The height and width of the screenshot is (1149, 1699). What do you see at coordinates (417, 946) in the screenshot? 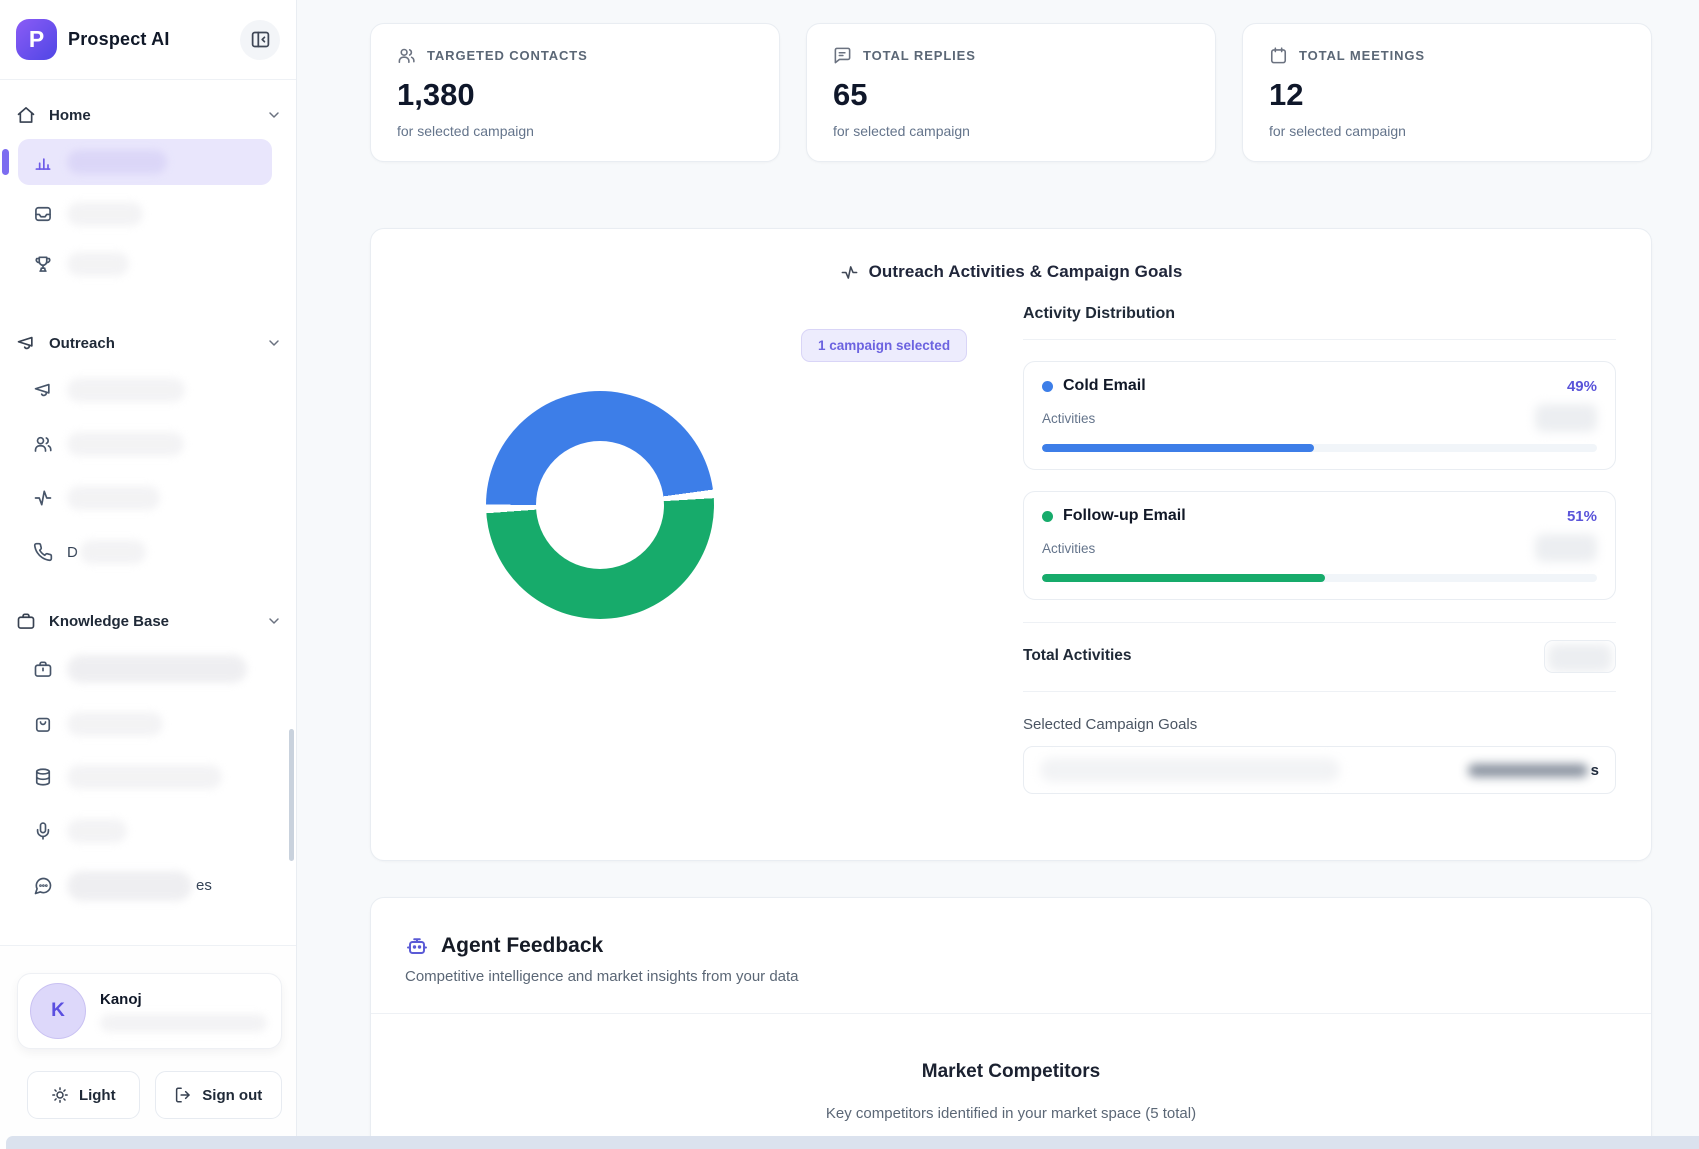
I see `robot-icon` at bounding box center [417, 946].